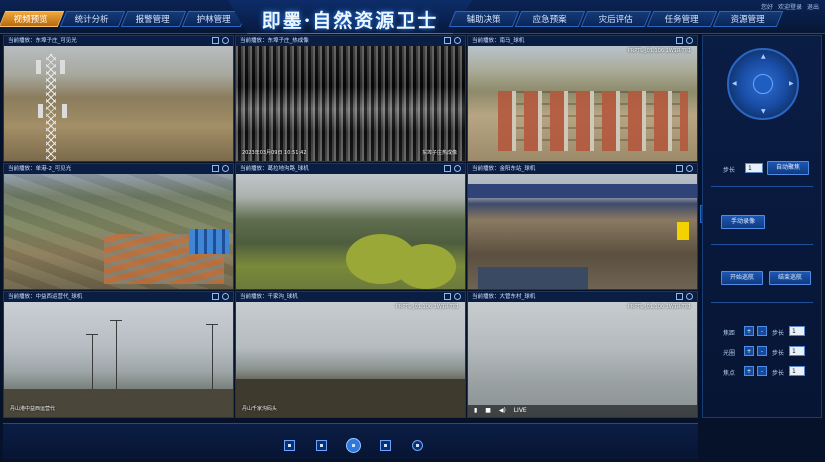 Image resolution: width=825 pixels, height=462 pixels. Describe the element at coordinates (582, 169) in the screenshot. I see `video-cell-header: 当前播放：金阳东站_球机` at that location.